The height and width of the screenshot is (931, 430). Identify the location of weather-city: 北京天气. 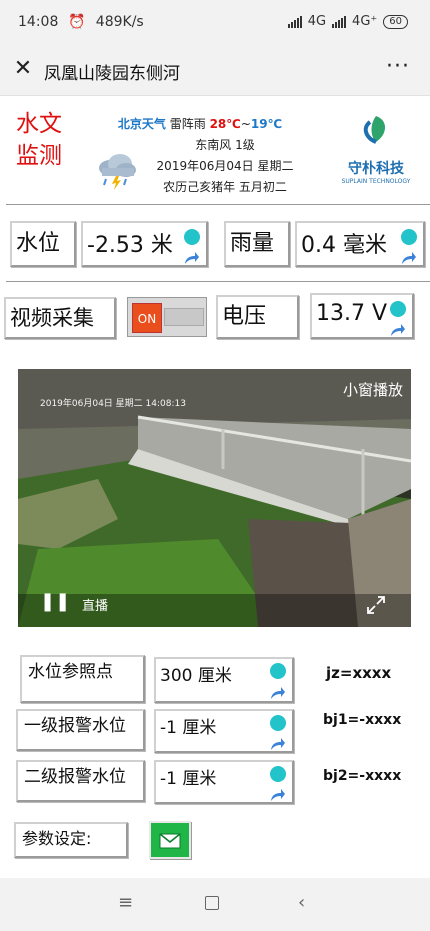
(141, 124).